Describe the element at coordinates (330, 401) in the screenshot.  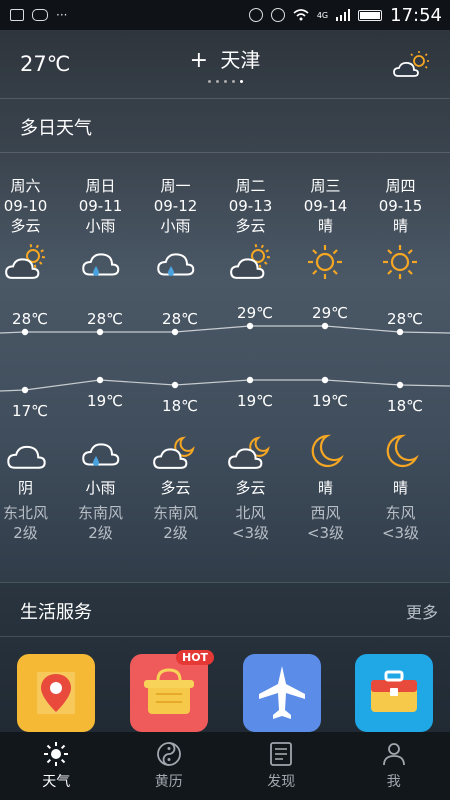
I see `low-temp-label: 19℃` at that location.